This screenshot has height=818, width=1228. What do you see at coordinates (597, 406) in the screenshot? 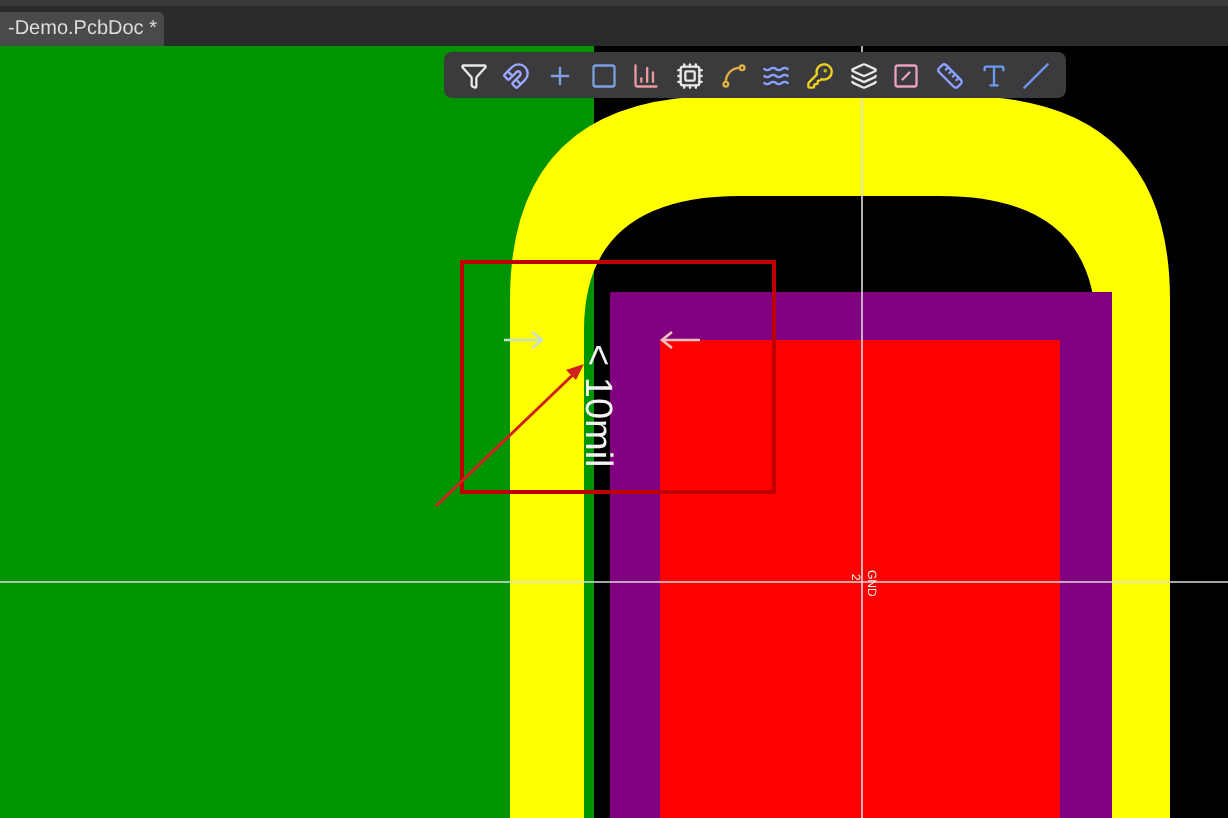
I see `clearance-label: < 10mil` at bounding box center [597, 406].